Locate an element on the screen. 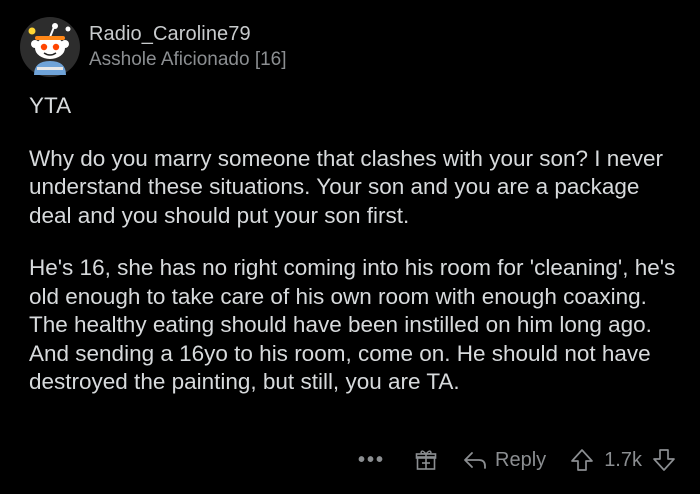  more-options-button: ••• is located at coordinates (371, 460).